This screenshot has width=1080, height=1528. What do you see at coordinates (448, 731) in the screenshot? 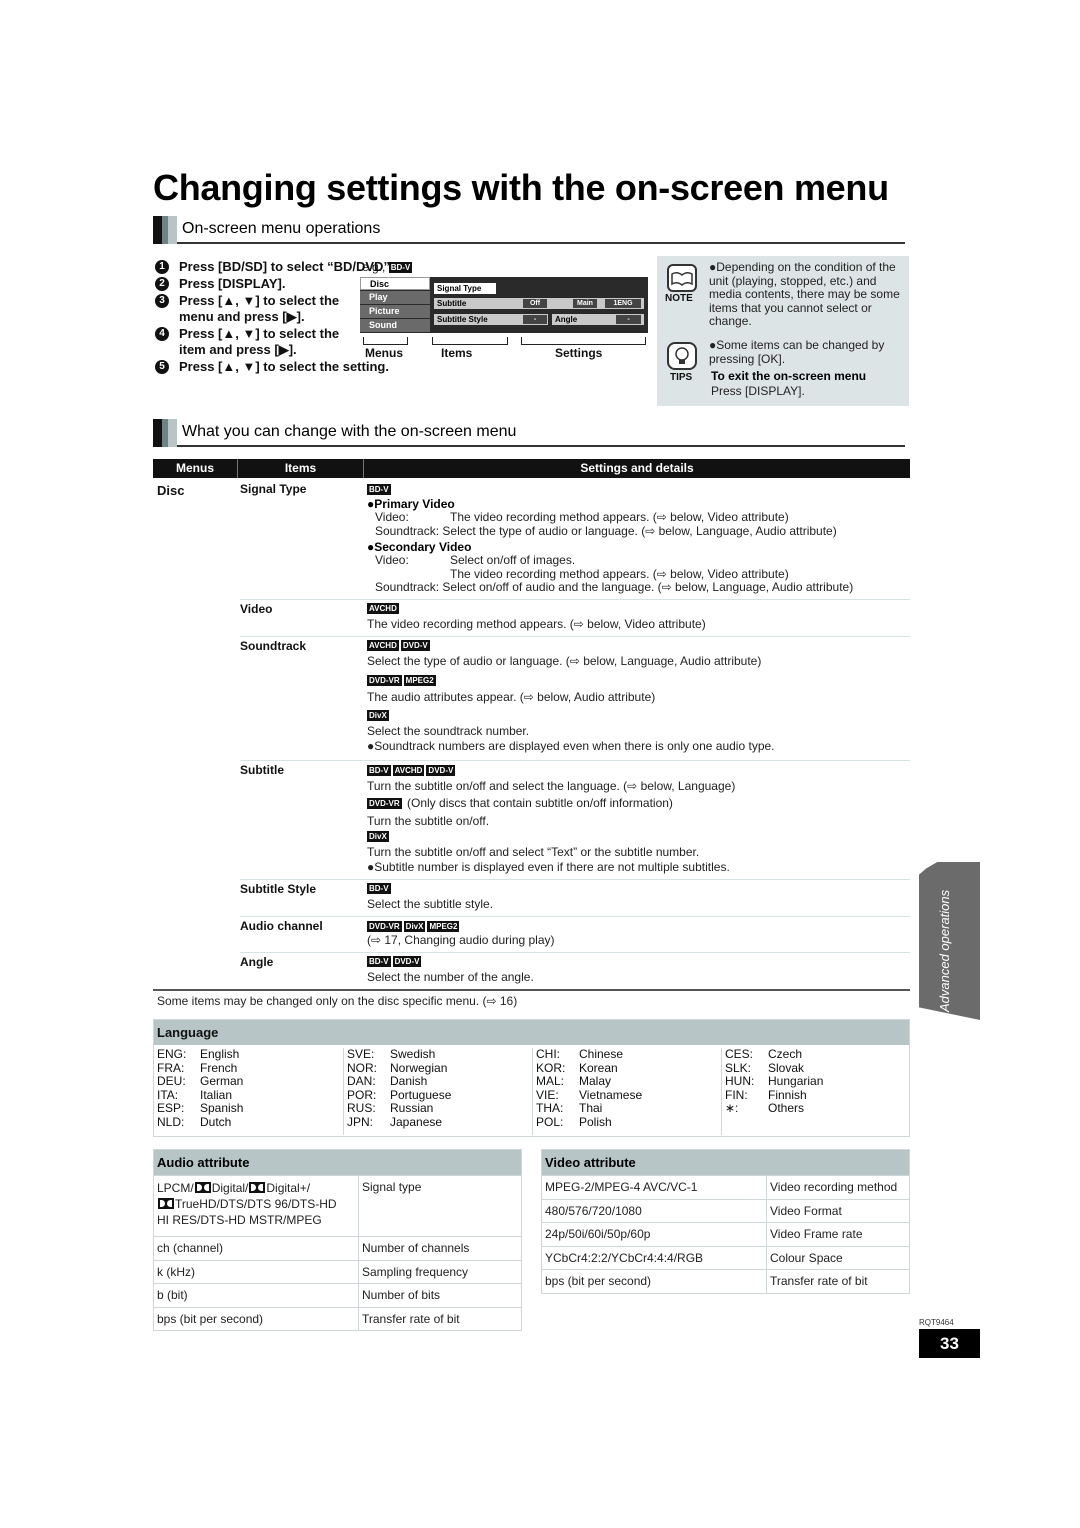
I see `soundtrack-text-3: Select the soundtrack number.` at bounding box center [448, 731].